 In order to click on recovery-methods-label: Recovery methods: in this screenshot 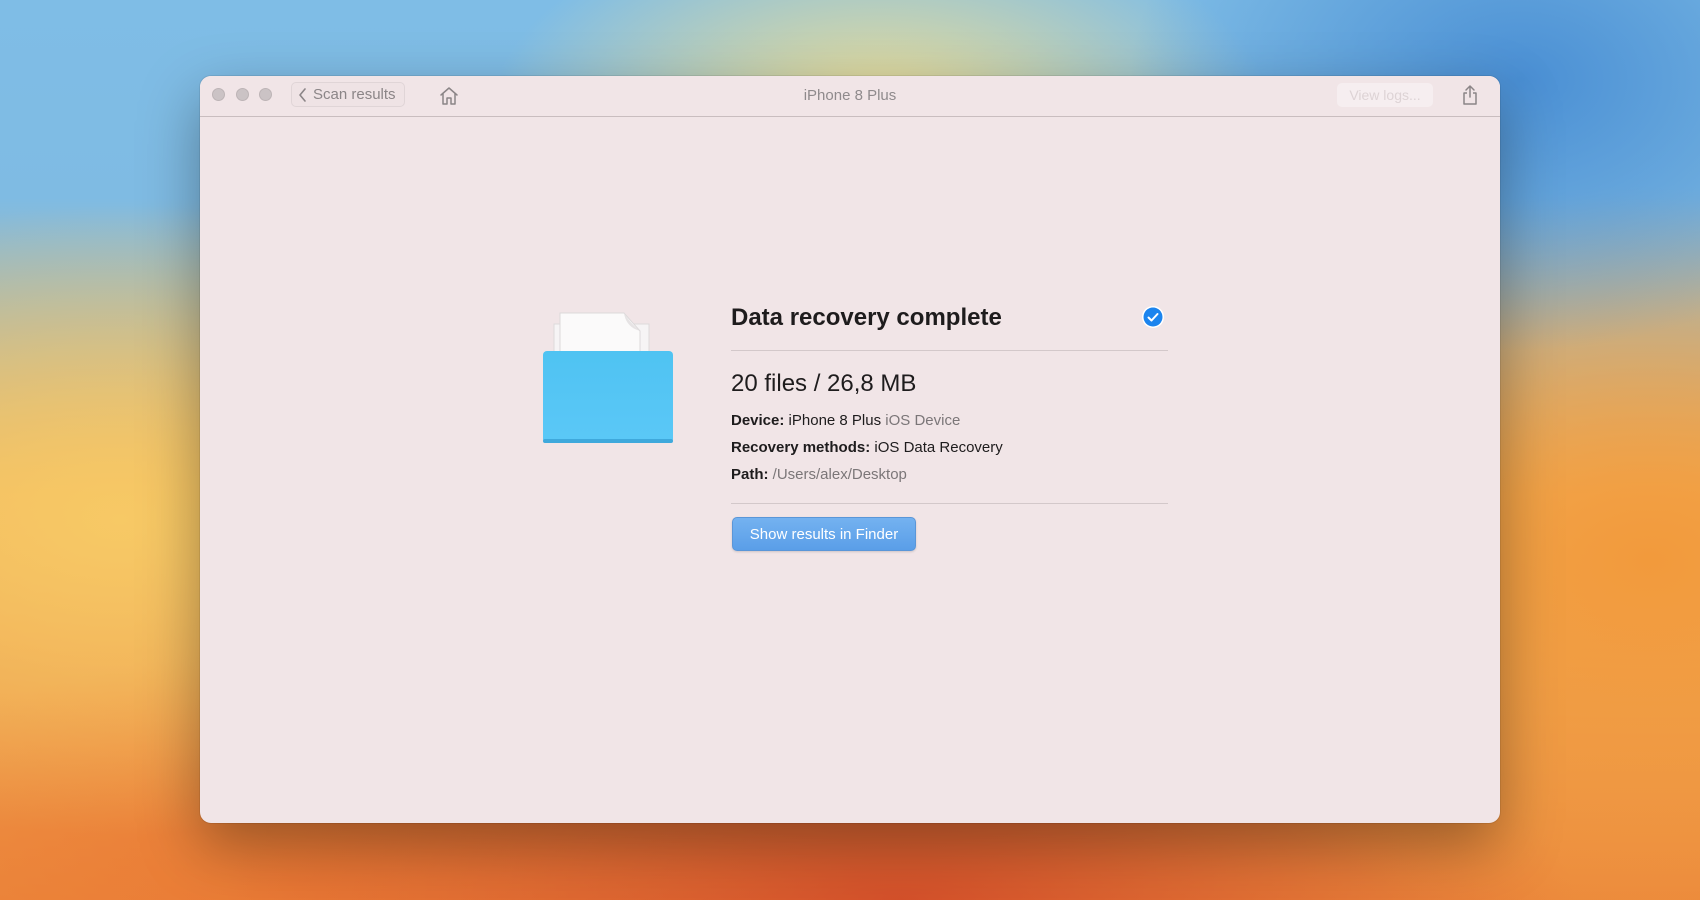, I will do `click(801, 447)`.